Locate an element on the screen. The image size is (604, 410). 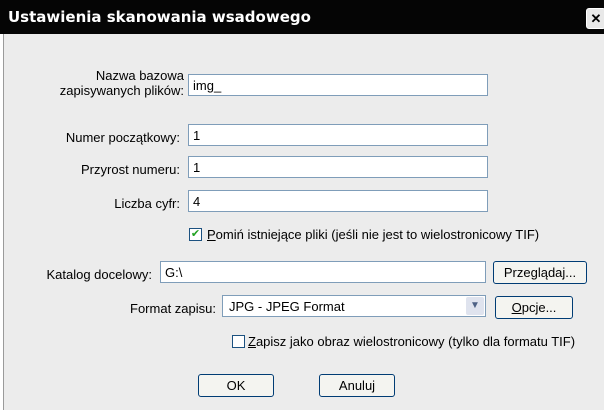
checkmark-icon: ✔ is located at coordinates (195, 234).